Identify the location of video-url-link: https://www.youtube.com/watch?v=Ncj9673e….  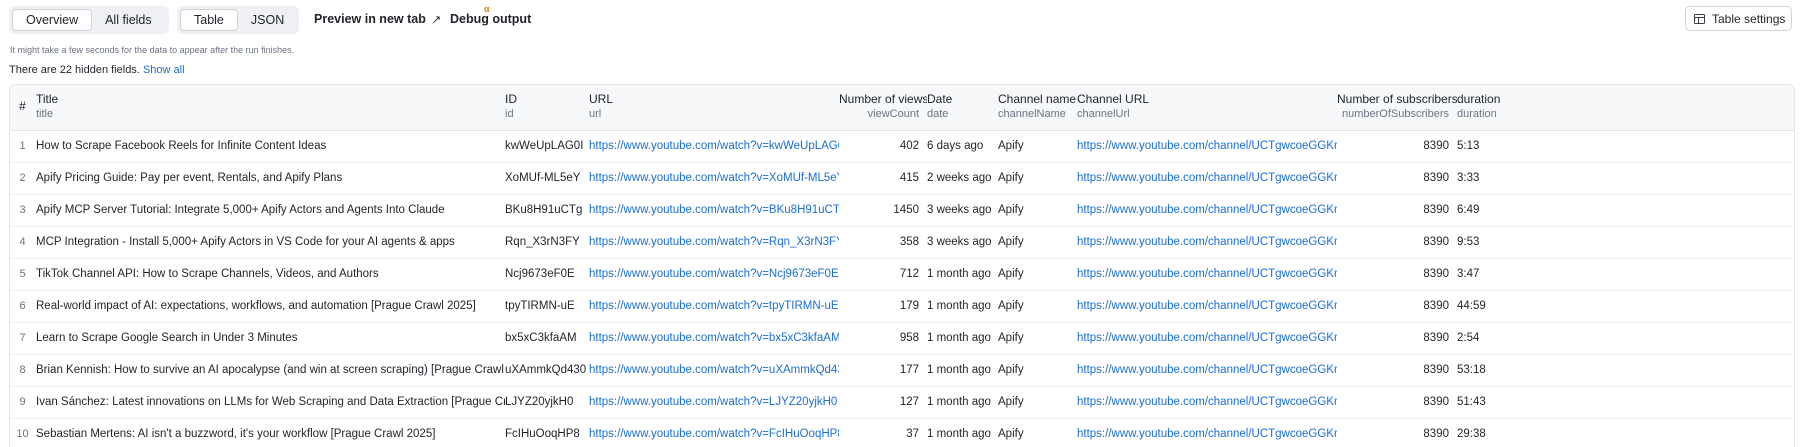
(714, 274).